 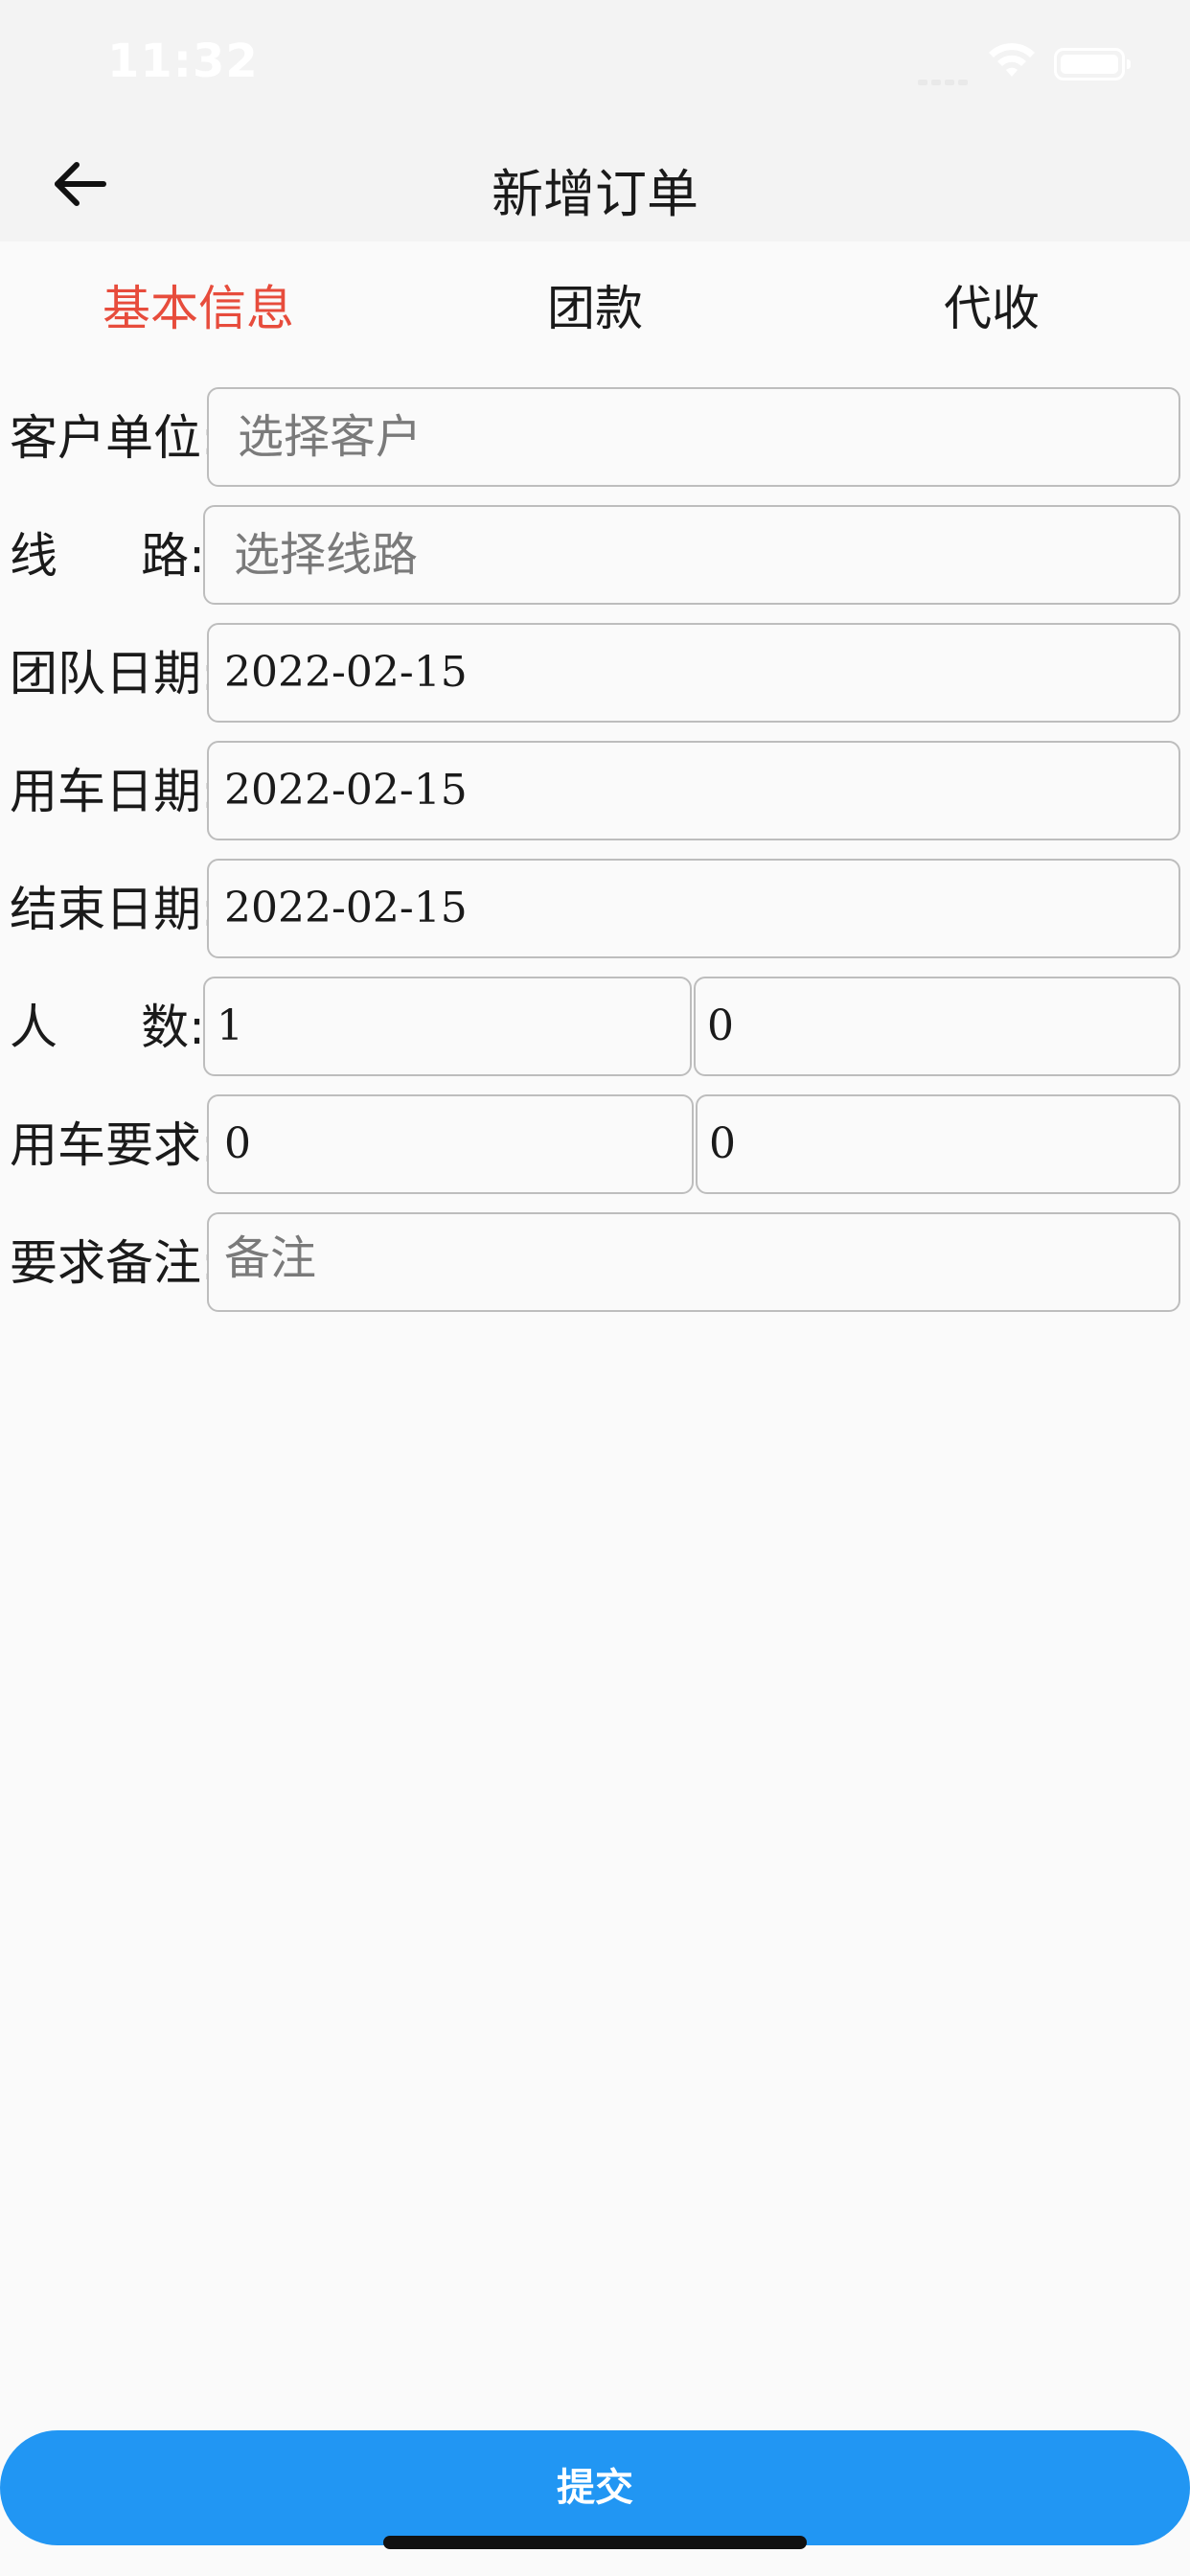 What do you see at coordinates (114, 909) in the screenshot?
I see `end-date-label: 结束日期:` at bounding box center [114, 909].